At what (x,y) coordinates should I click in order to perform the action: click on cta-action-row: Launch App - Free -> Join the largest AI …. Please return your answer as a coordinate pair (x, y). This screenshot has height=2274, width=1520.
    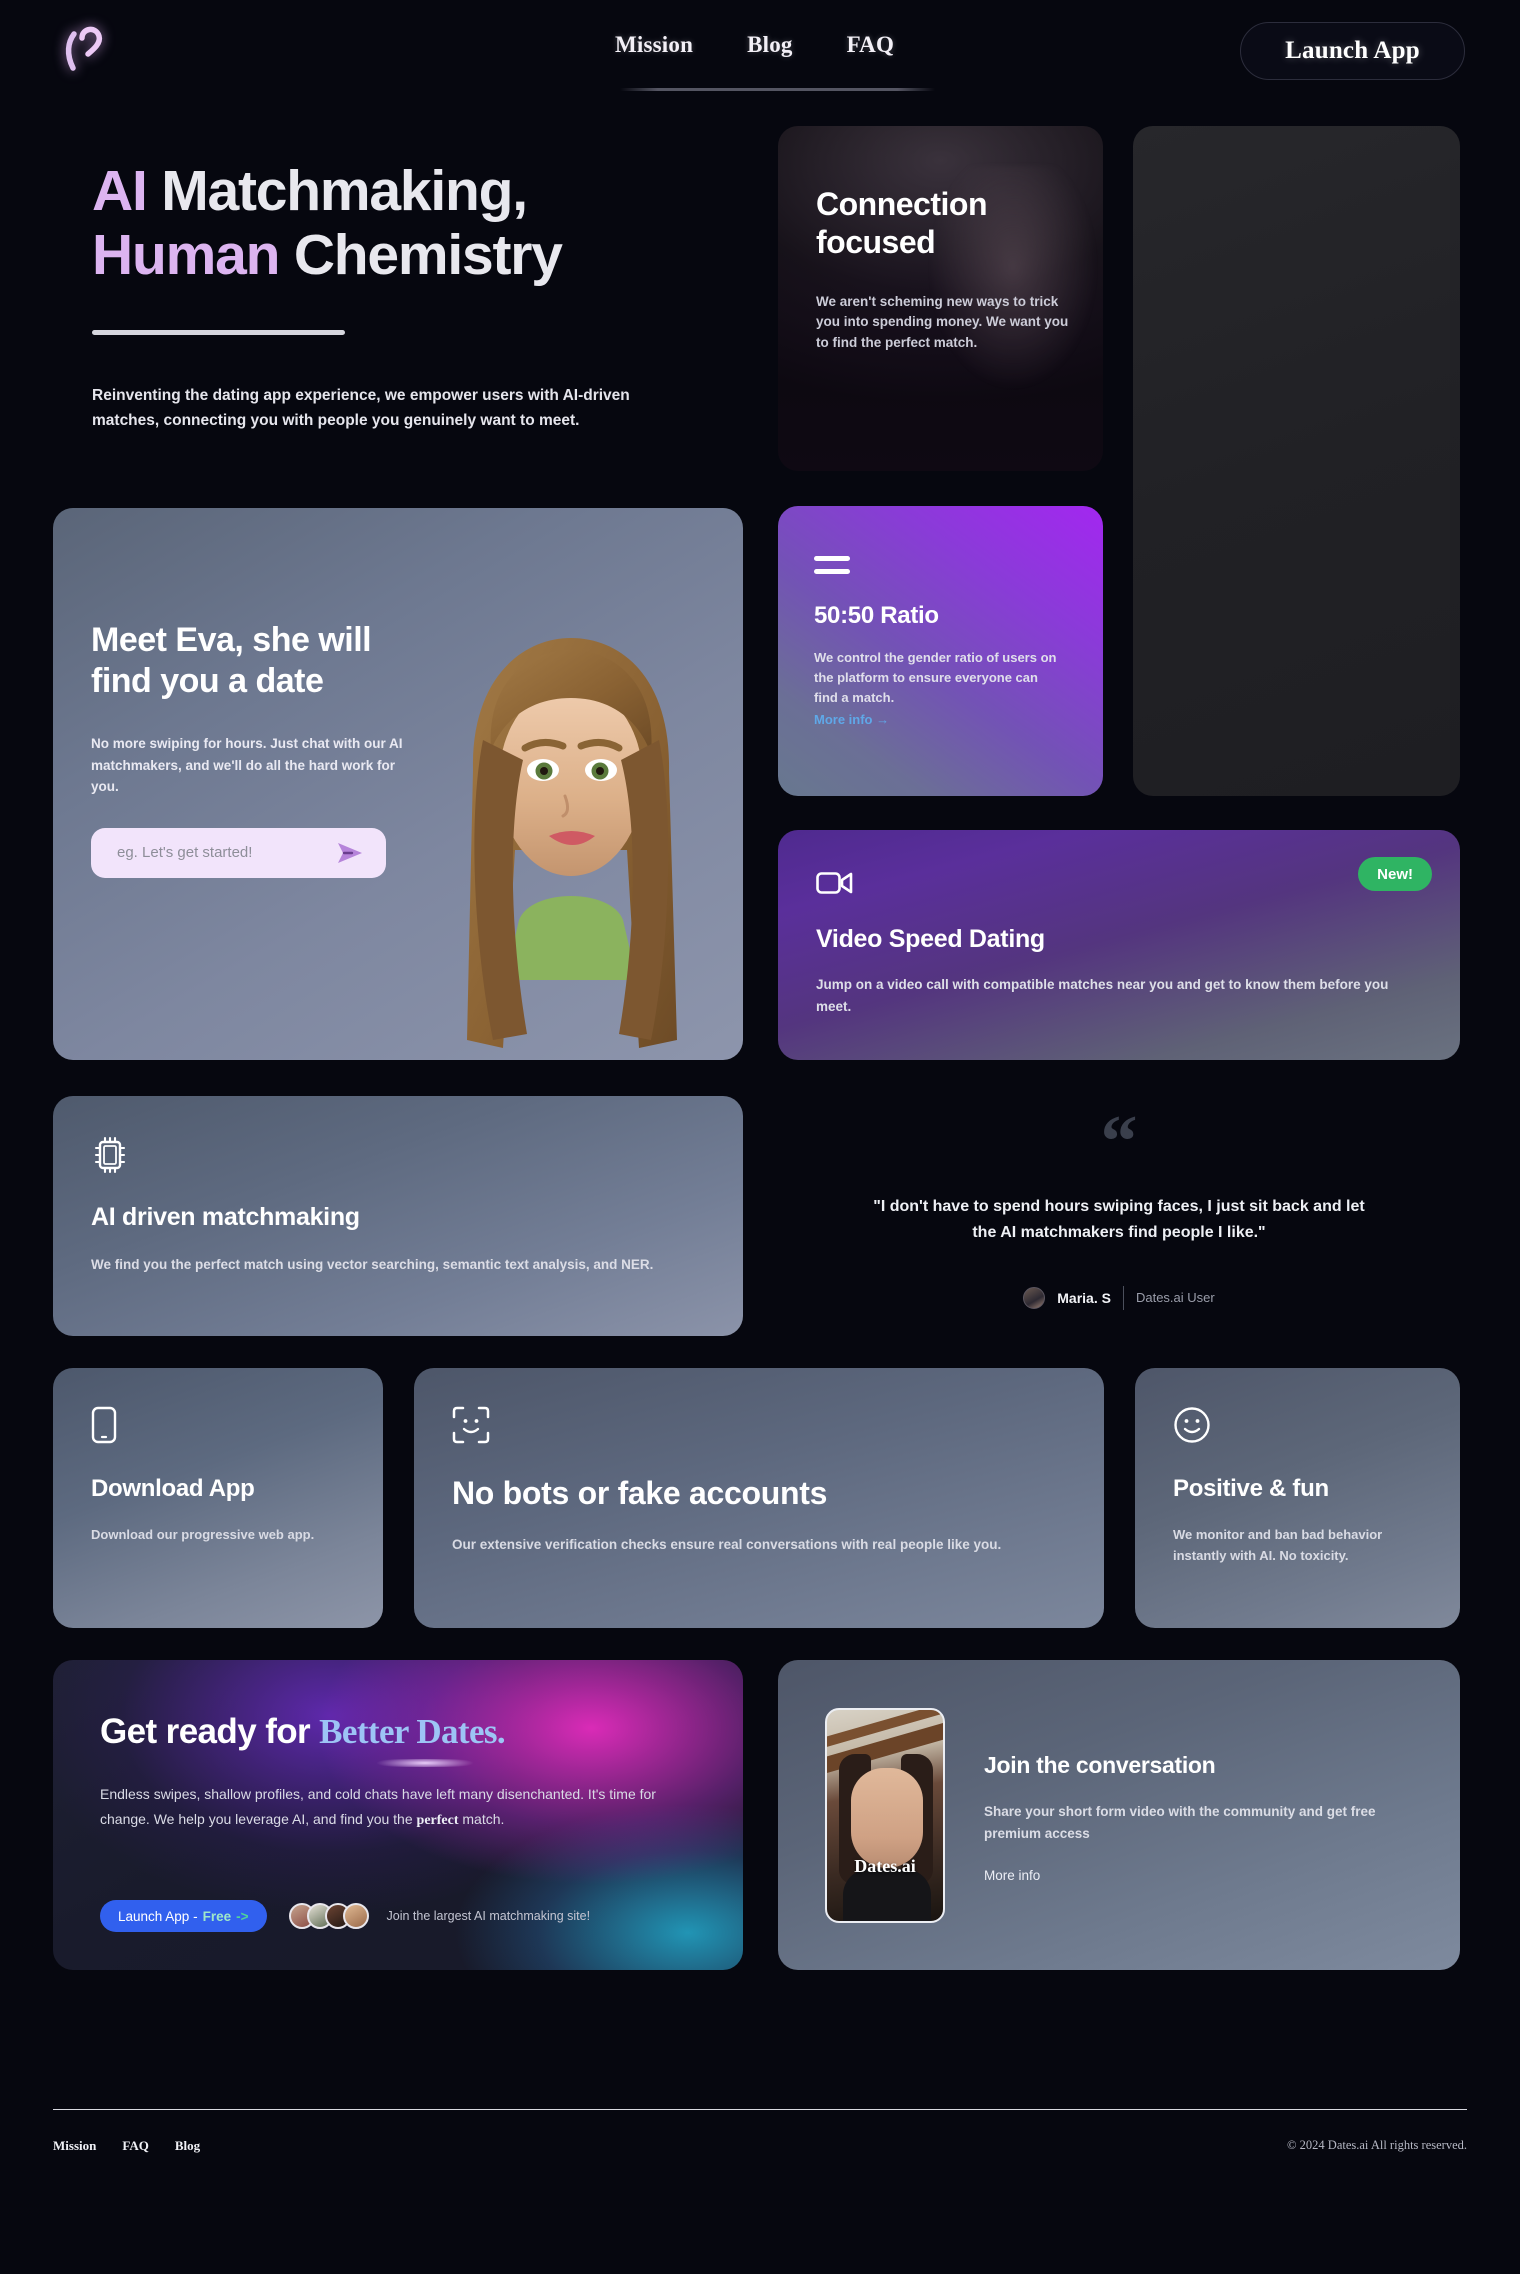
    Looking at the image, I should click on (345, 1916).